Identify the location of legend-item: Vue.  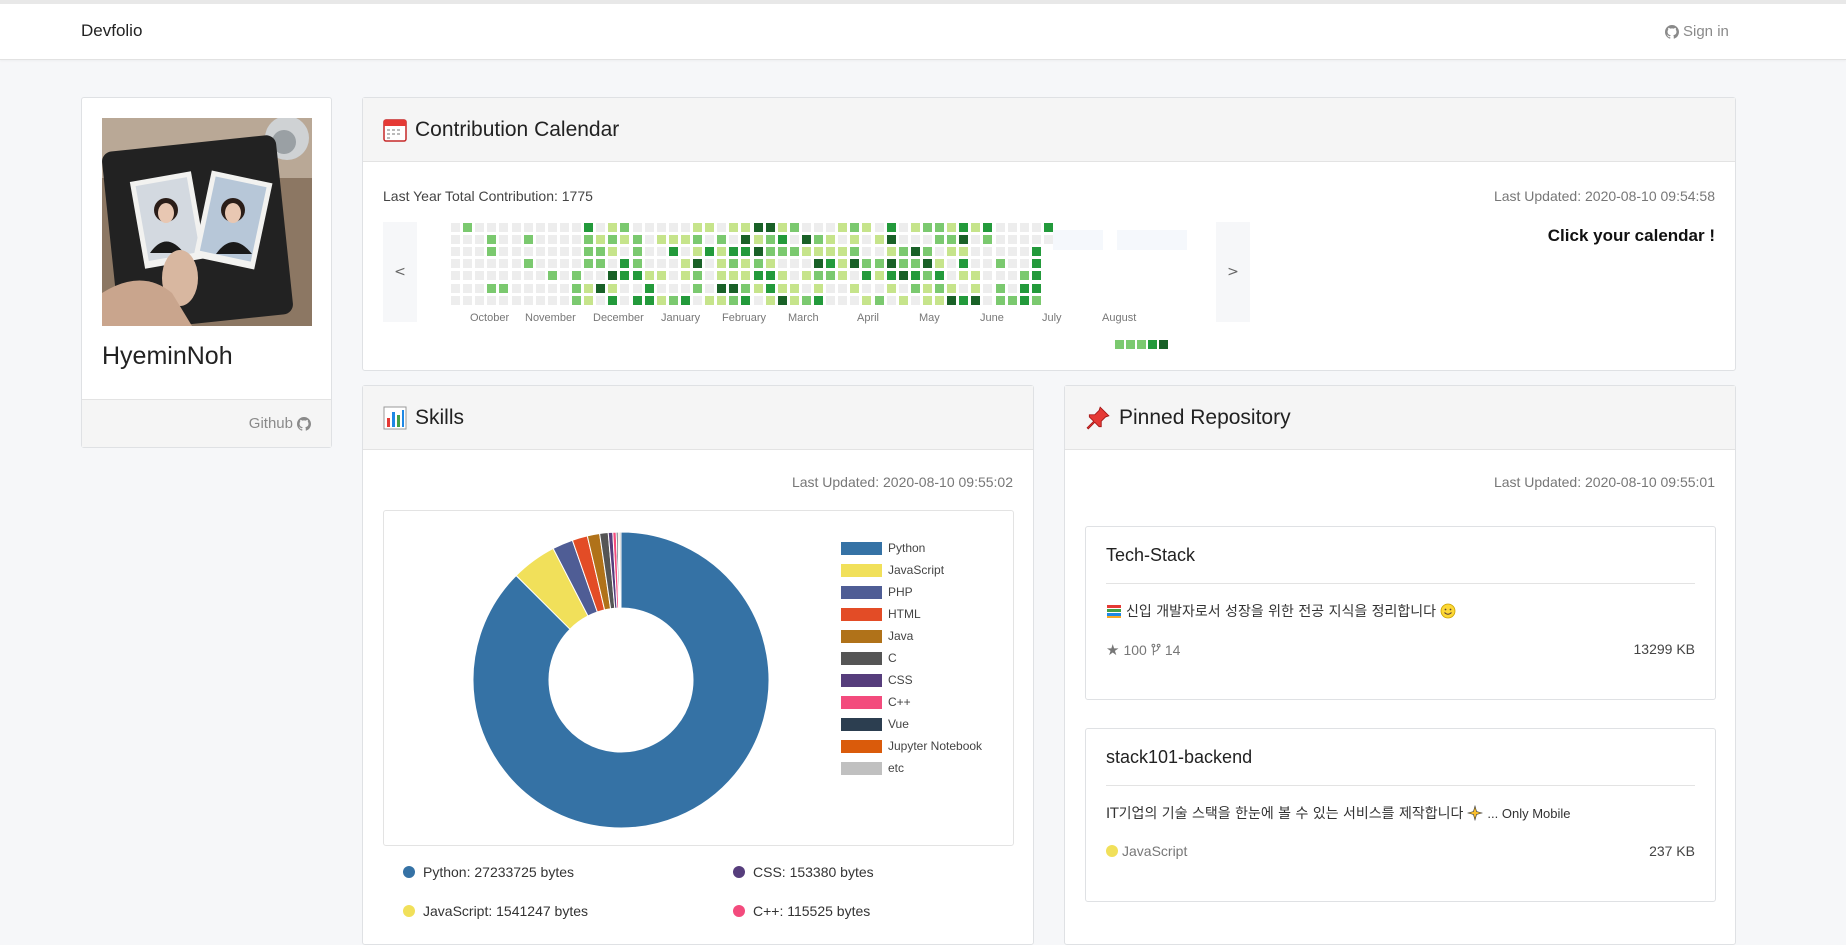
(911, 724).